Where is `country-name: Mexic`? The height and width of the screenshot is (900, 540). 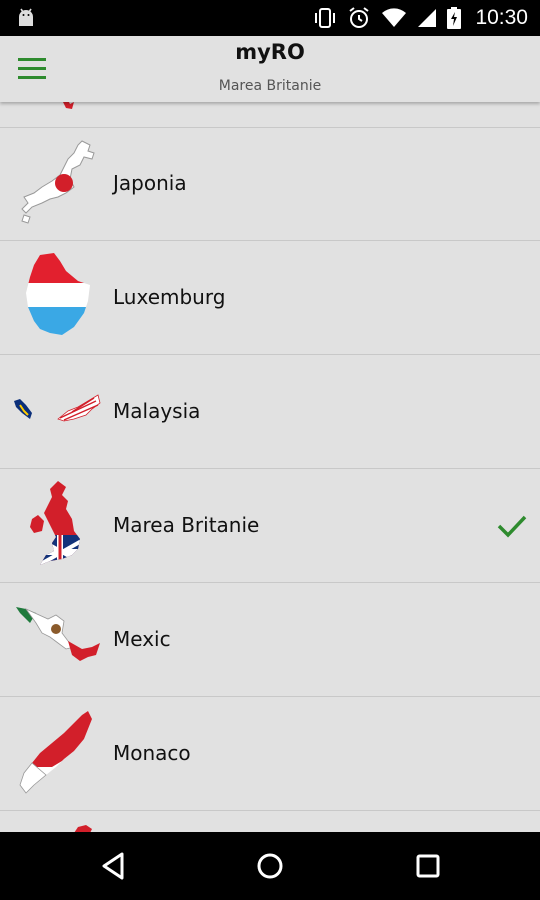 country-name: Mexic is located at coordinates (142, 639).